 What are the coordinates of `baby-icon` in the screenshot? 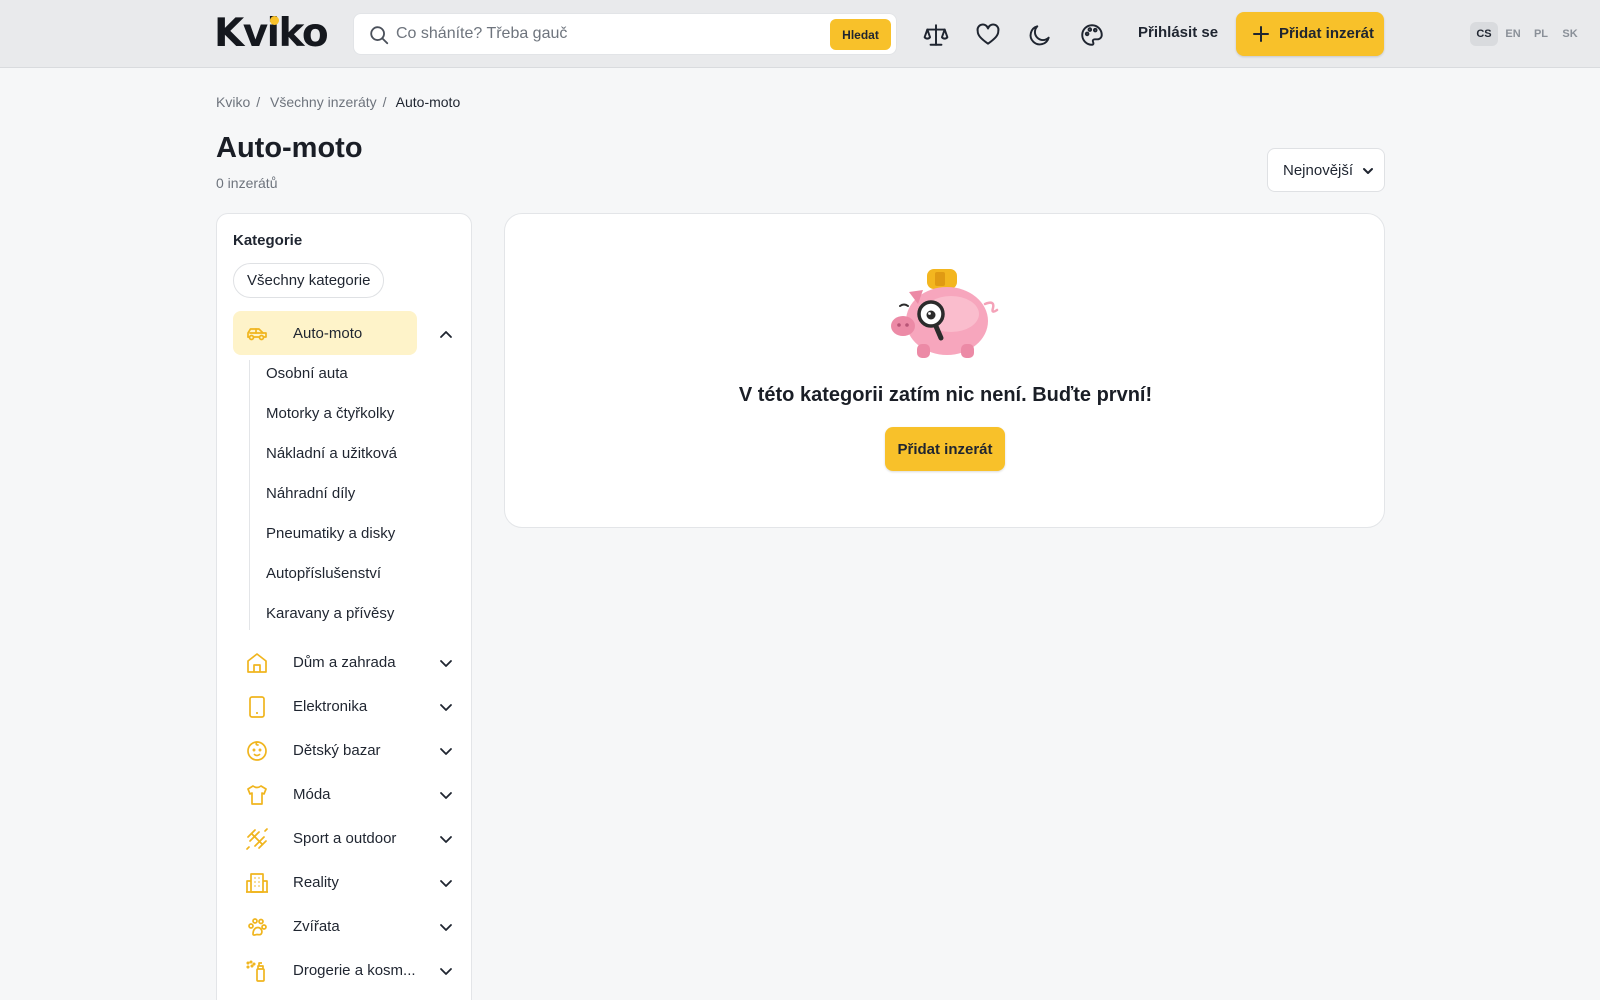 It's located at (257, 751).